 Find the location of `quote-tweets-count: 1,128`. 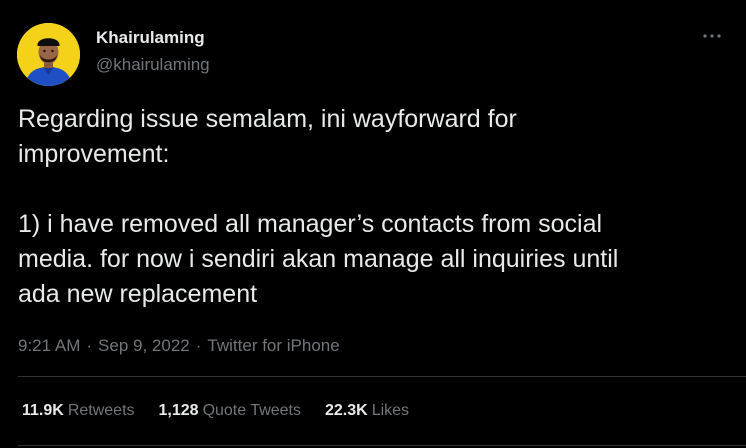

quote-tweets-count: 1,128 is located at coordinates (178, 410).